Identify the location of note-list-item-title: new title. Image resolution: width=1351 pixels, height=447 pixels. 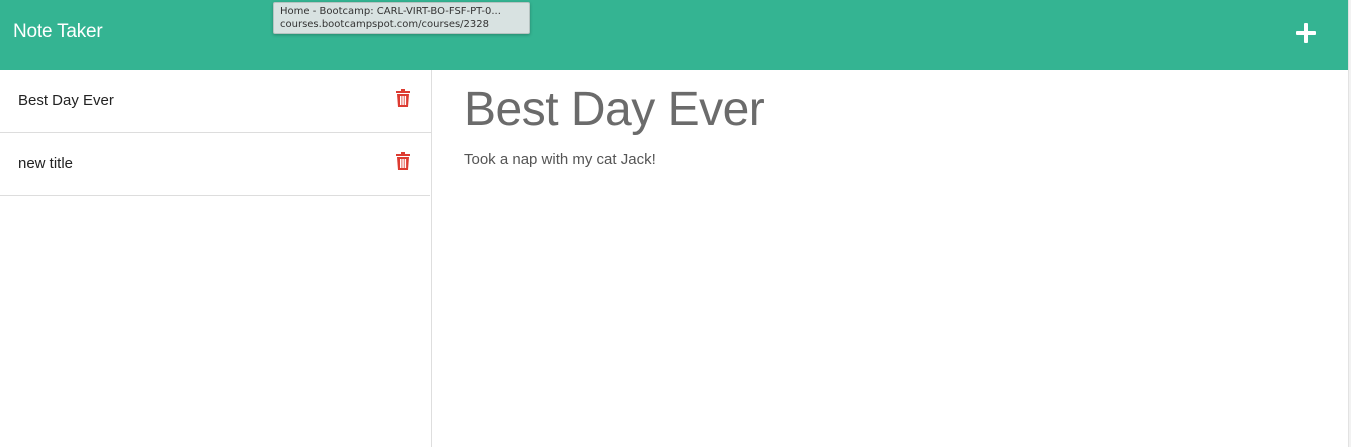
(45, 163).